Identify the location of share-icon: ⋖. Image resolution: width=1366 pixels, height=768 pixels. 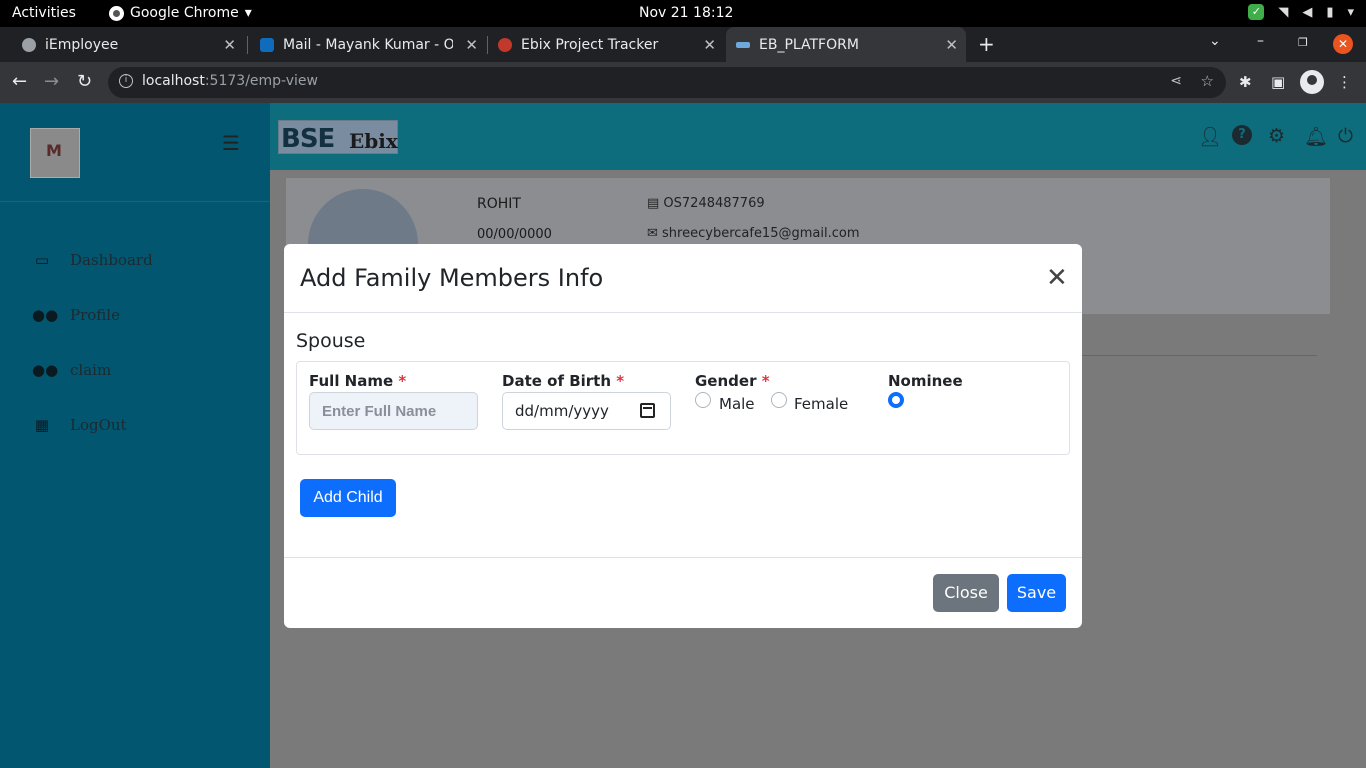
(1176, 81).